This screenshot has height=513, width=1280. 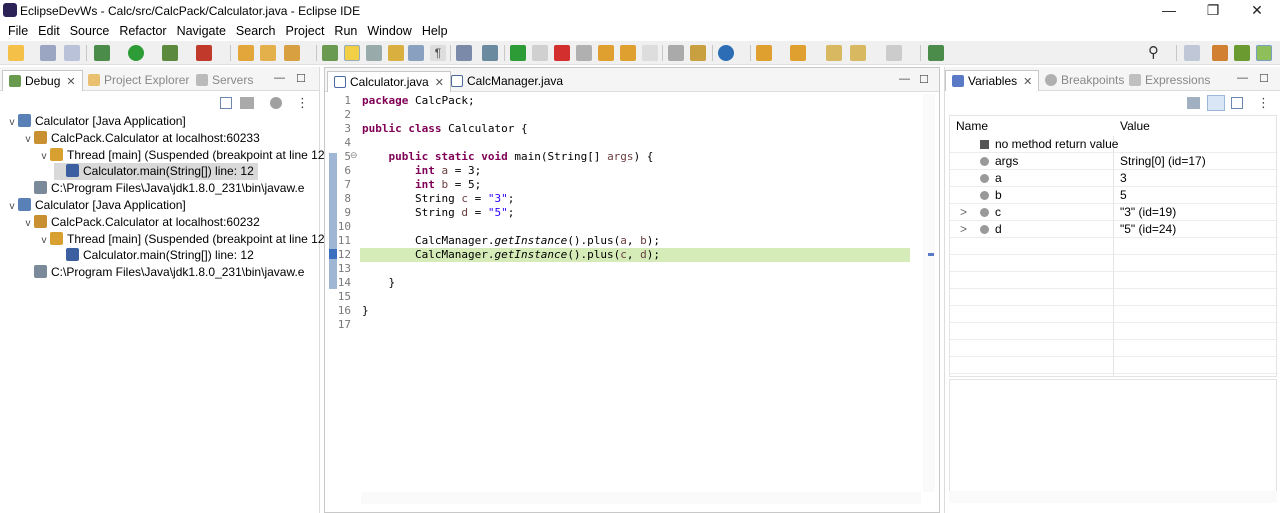 What do you see at coordinates (49, 31) in the screenshot?
I see `menu-edit: Edit` at bounding box center [49, 31].